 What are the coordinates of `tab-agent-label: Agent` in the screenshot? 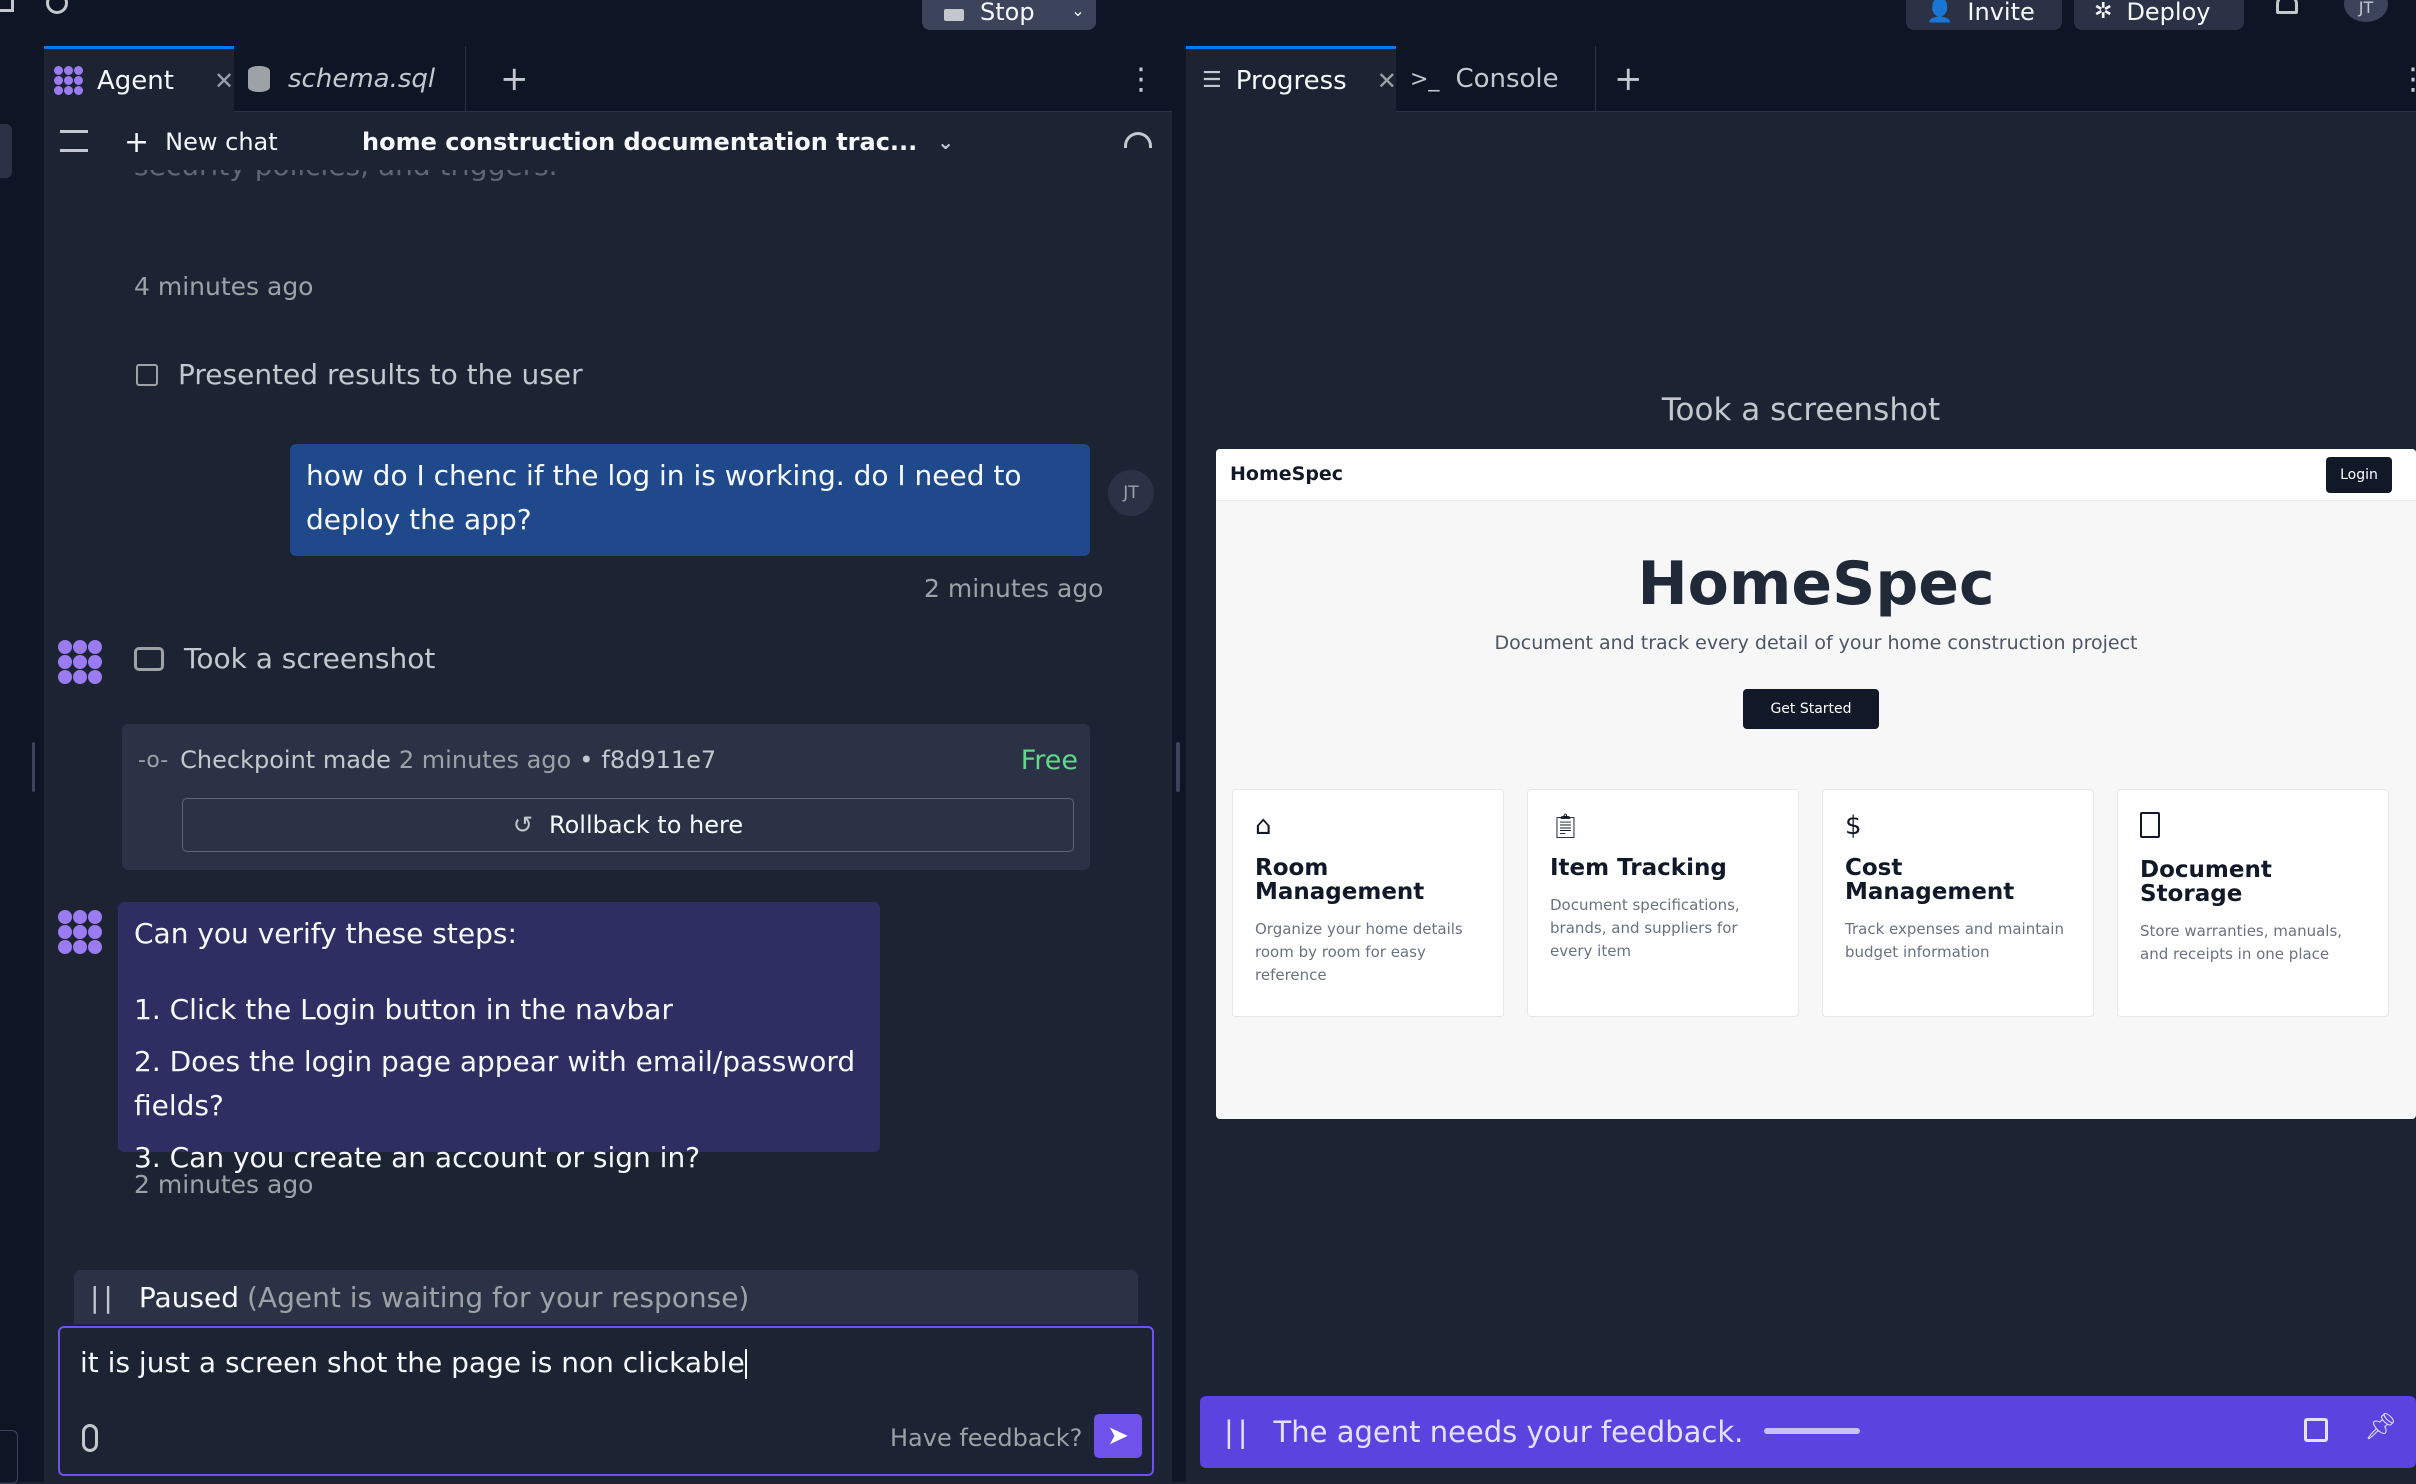 It's located at (135, 80).